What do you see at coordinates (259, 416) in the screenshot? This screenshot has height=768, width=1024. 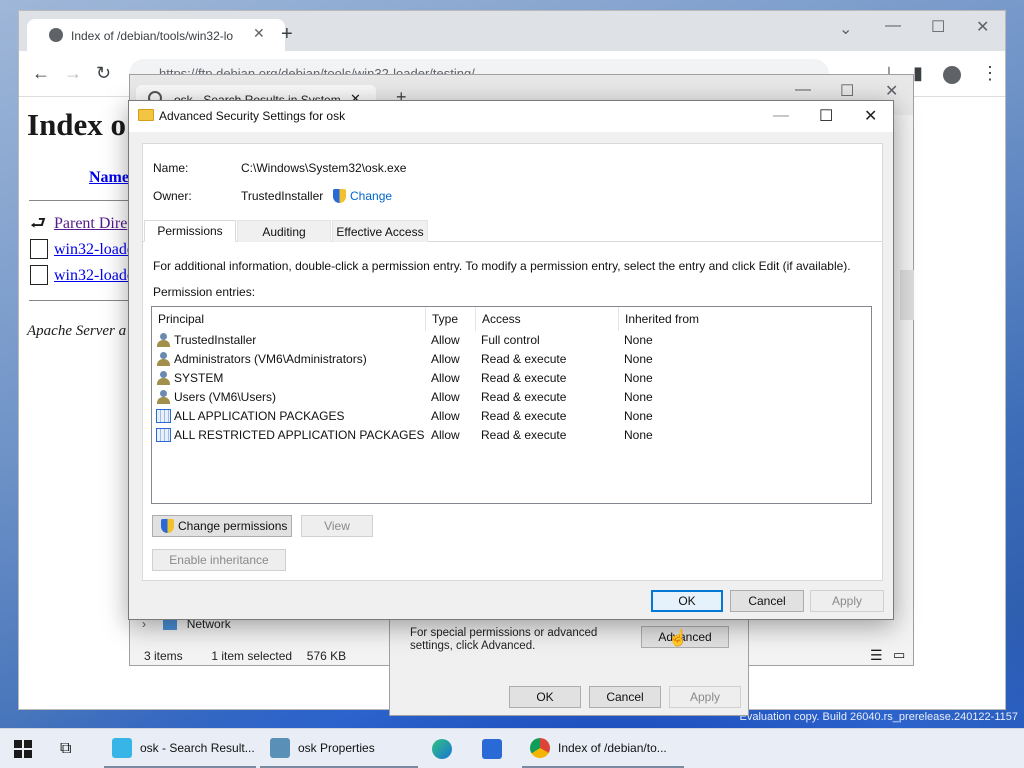 I see `cell-principal: ALL APPLICATION PACKAGES` at bounding box center [259, 416].